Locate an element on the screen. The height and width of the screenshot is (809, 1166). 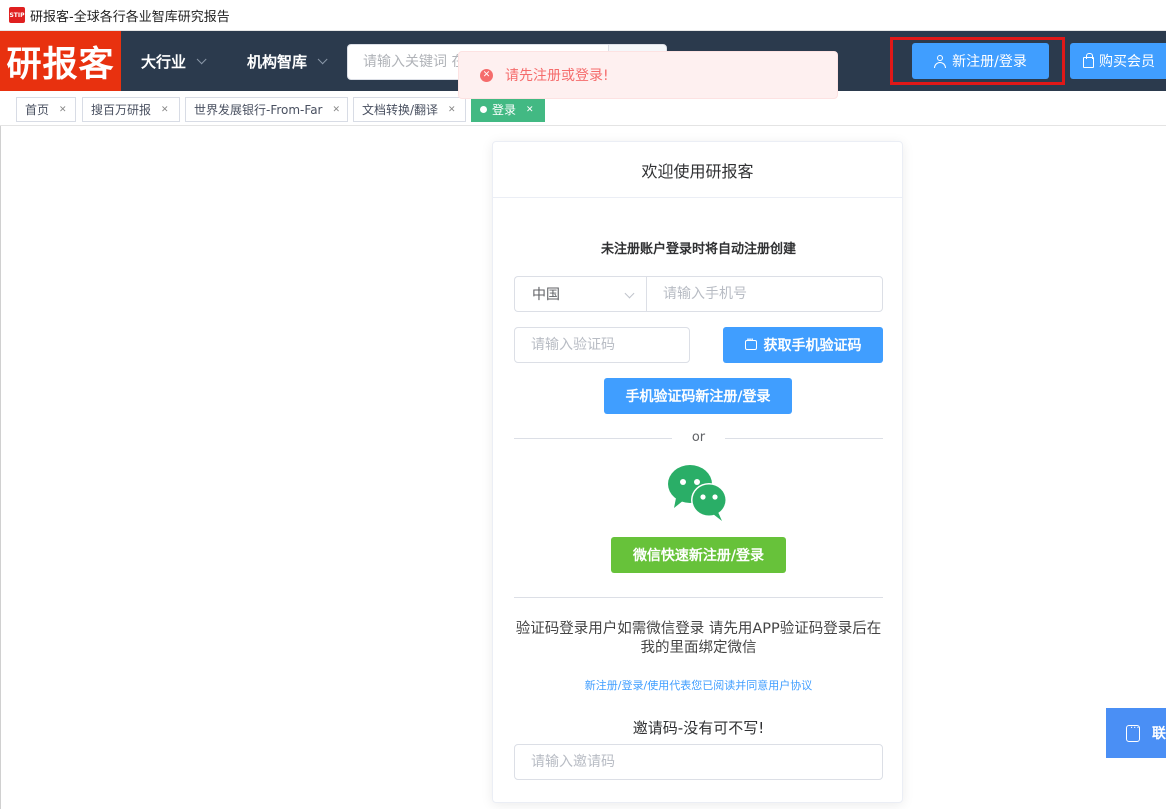
nav-institution-label: 机构智库 is located at coordinates (277, 61).